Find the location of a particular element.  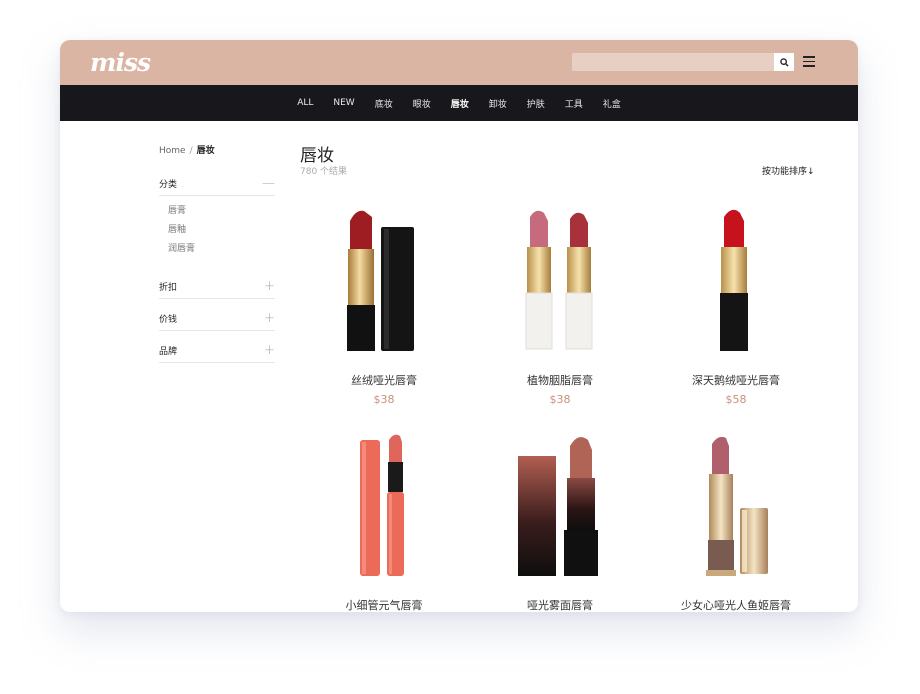

product-name: 植物胭脂唇膏 is located at coordinates (560, 380).